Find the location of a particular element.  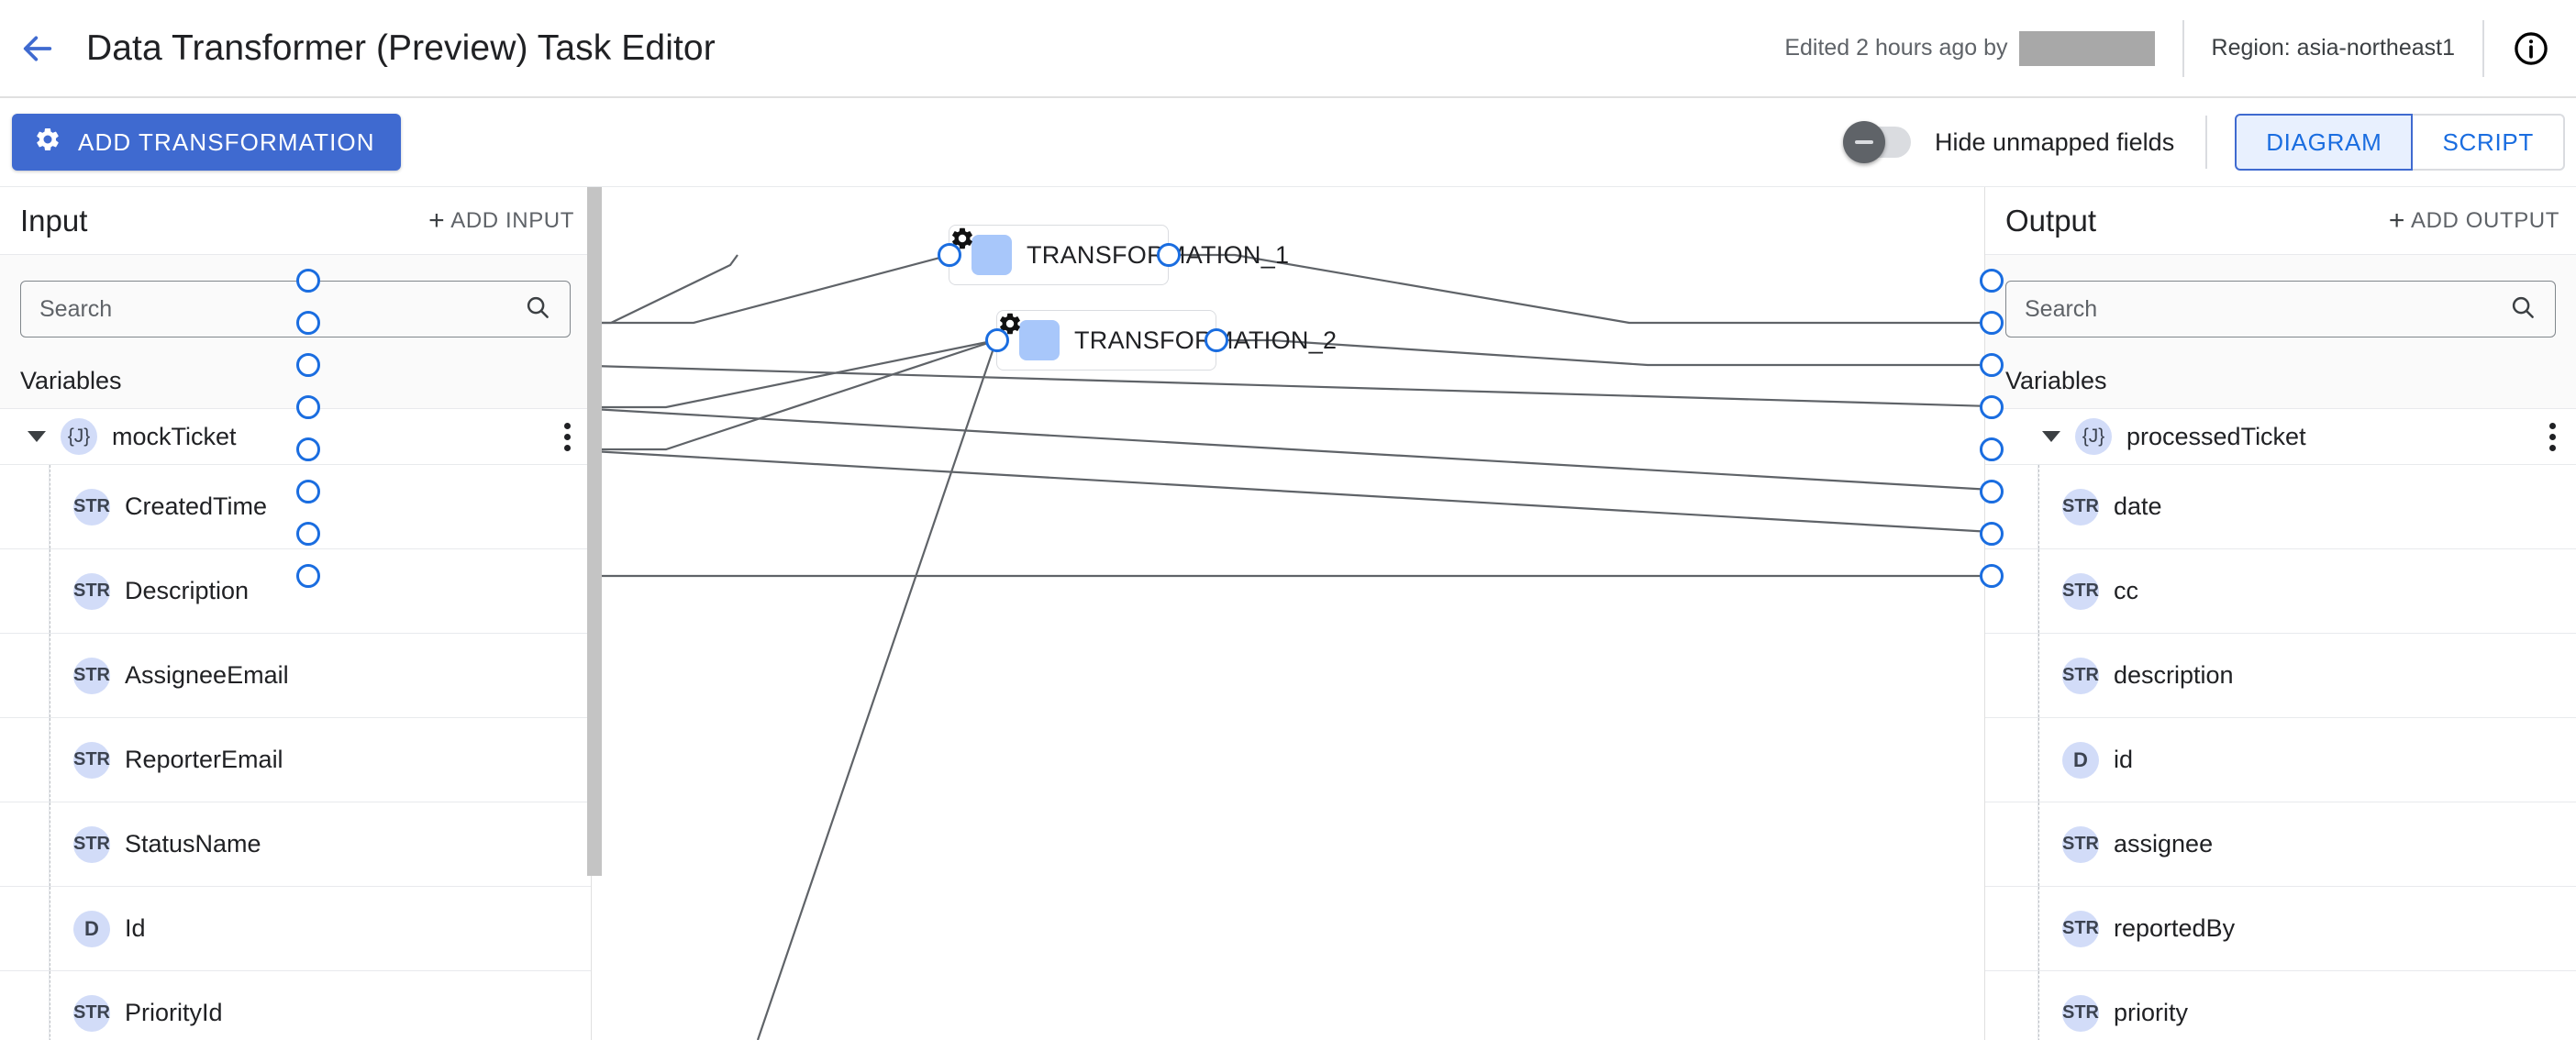

port-transformation1-in is located at coordinates (949, 255).